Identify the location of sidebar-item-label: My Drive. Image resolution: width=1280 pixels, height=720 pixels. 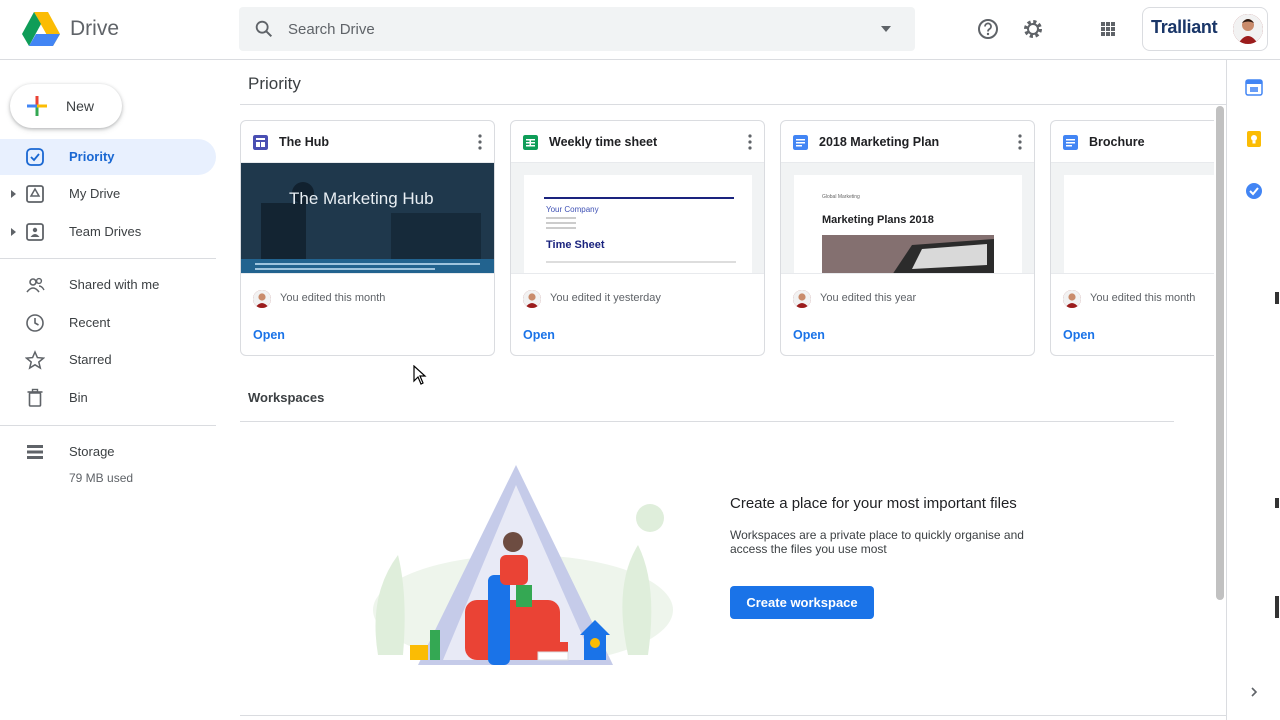
(95, 193).